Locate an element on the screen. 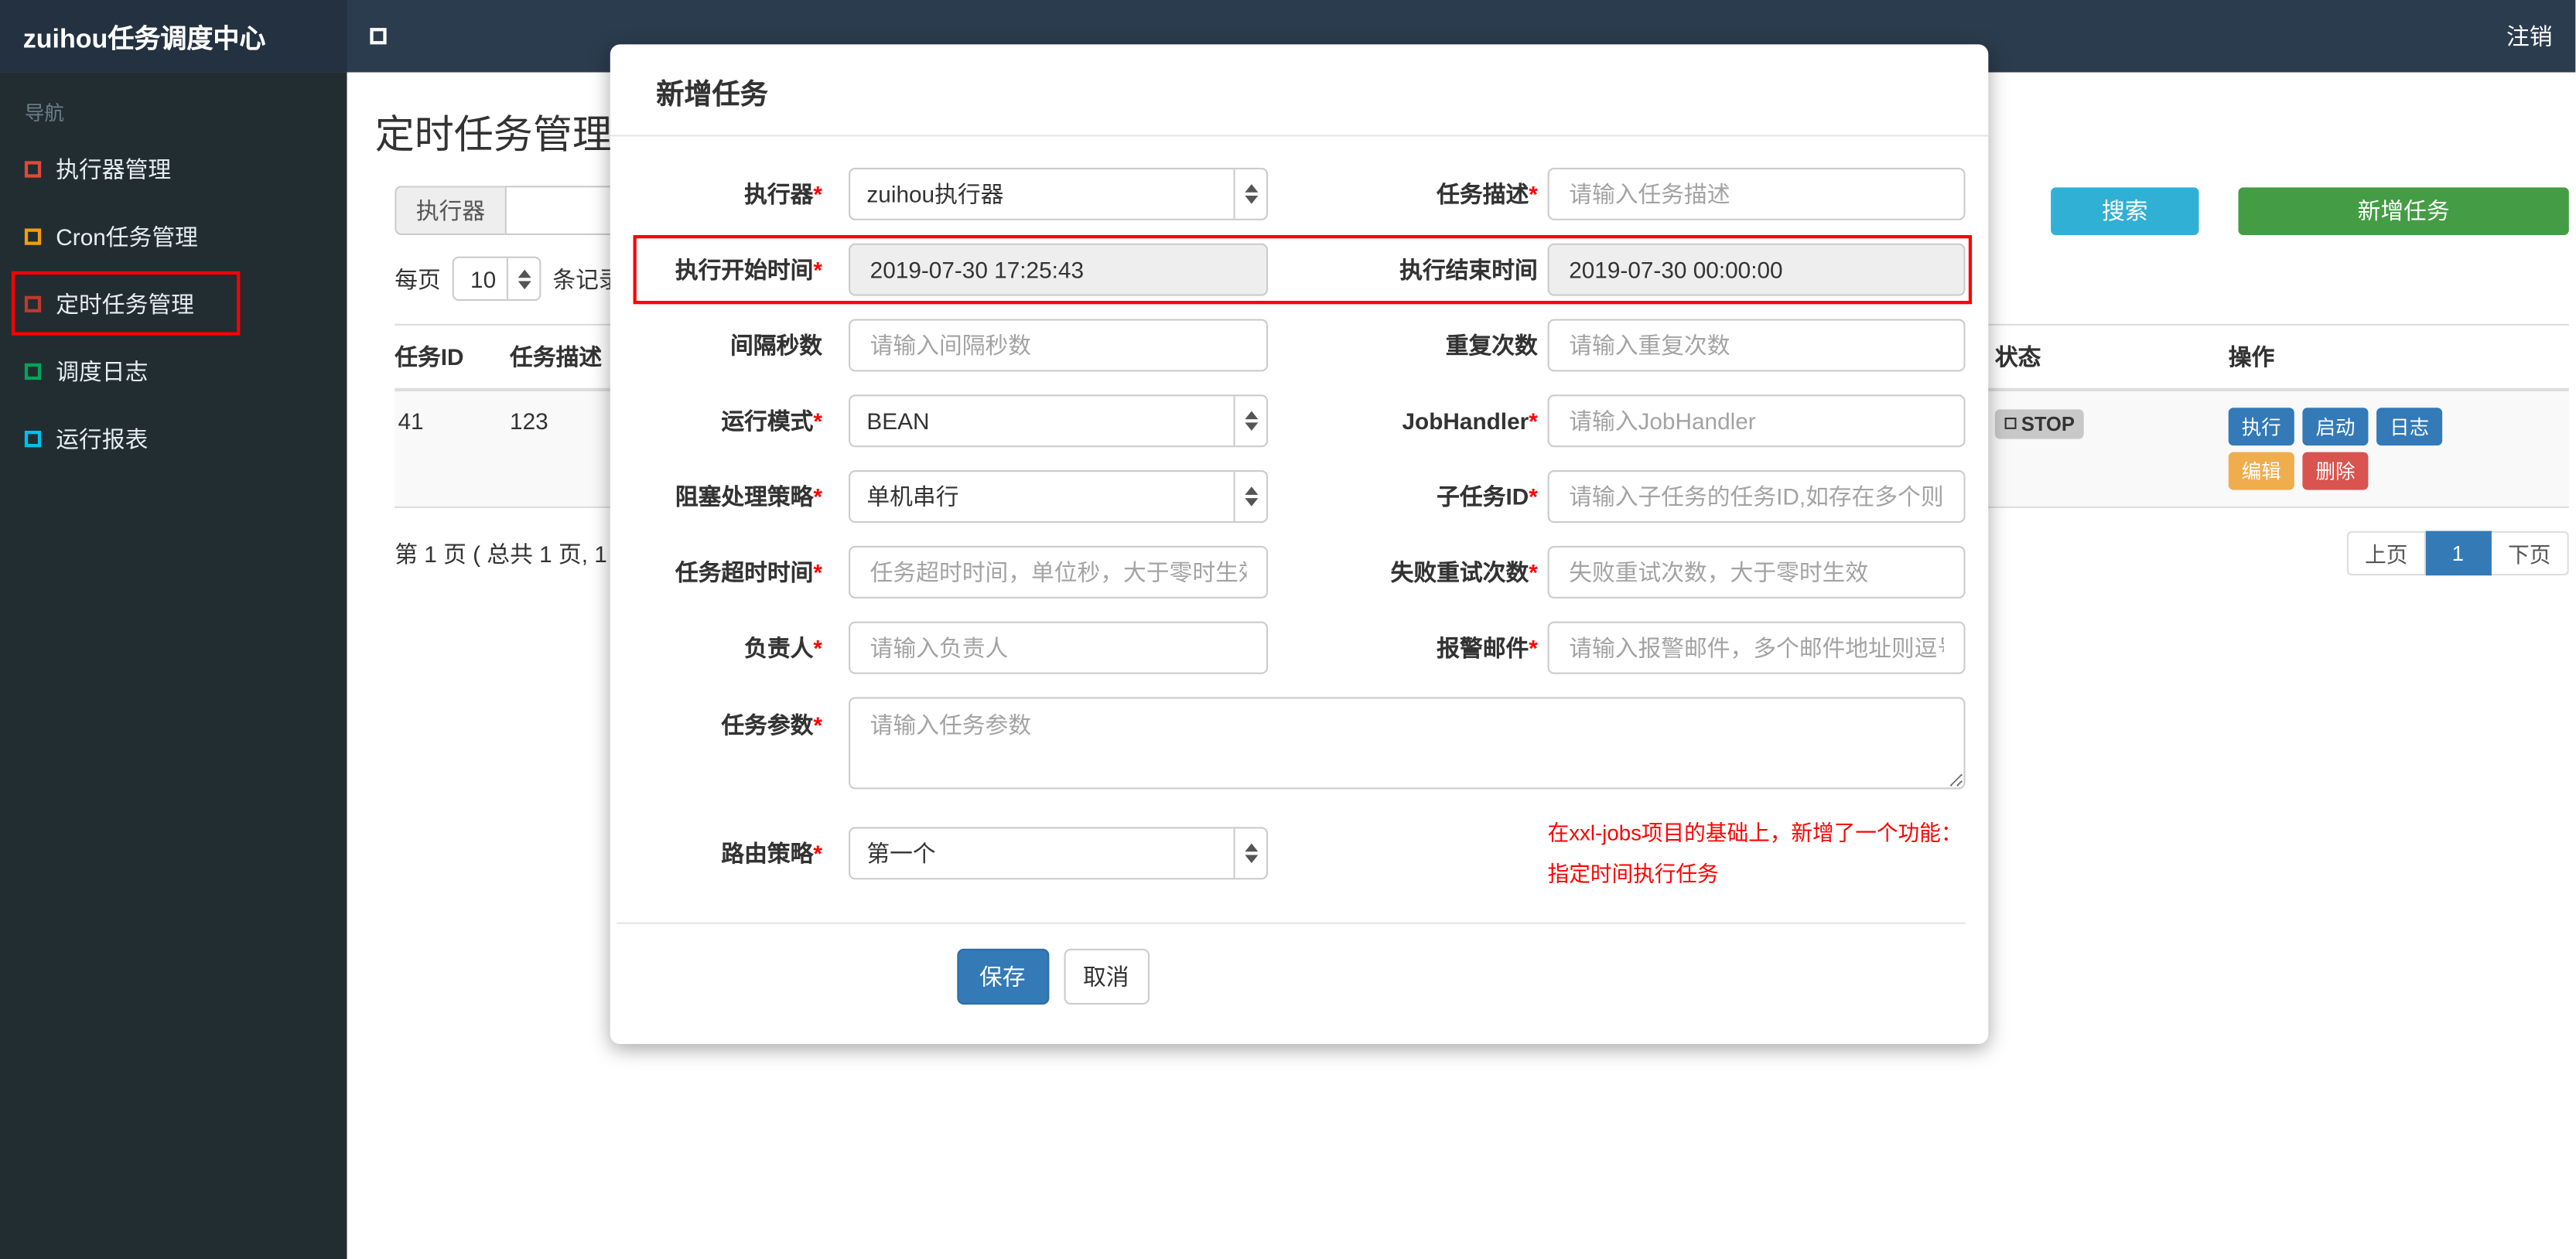 This screenshot has height=1259, width=2576. modal-title: 新增任务 is located at coordinates (1299, 91).